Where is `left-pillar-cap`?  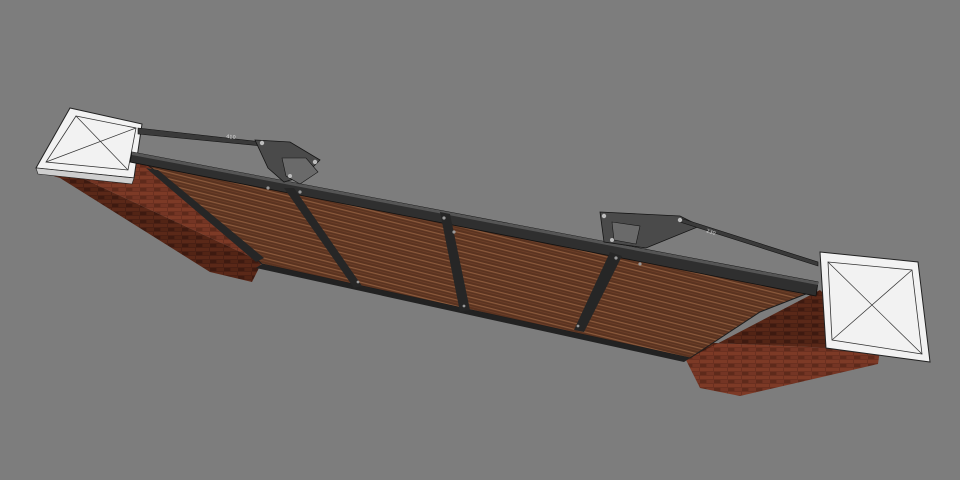 left-pillar-cap is located at coordinates (89, 146).